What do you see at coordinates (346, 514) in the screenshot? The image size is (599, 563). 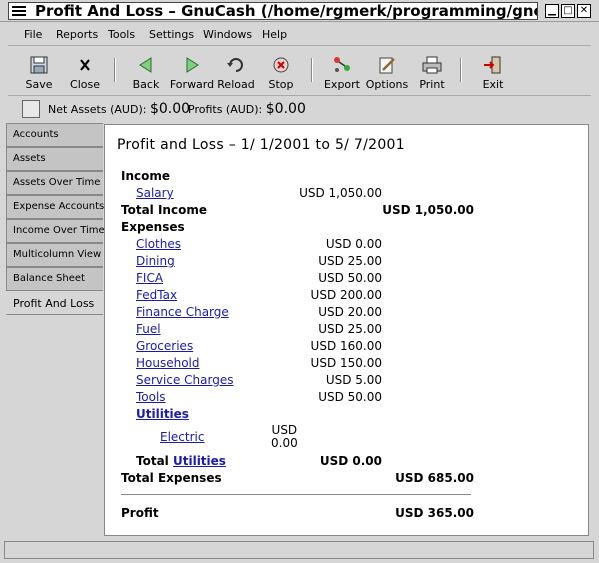 I see `profit-row: Profit USD 365.00` at bounding box center [346, 514].